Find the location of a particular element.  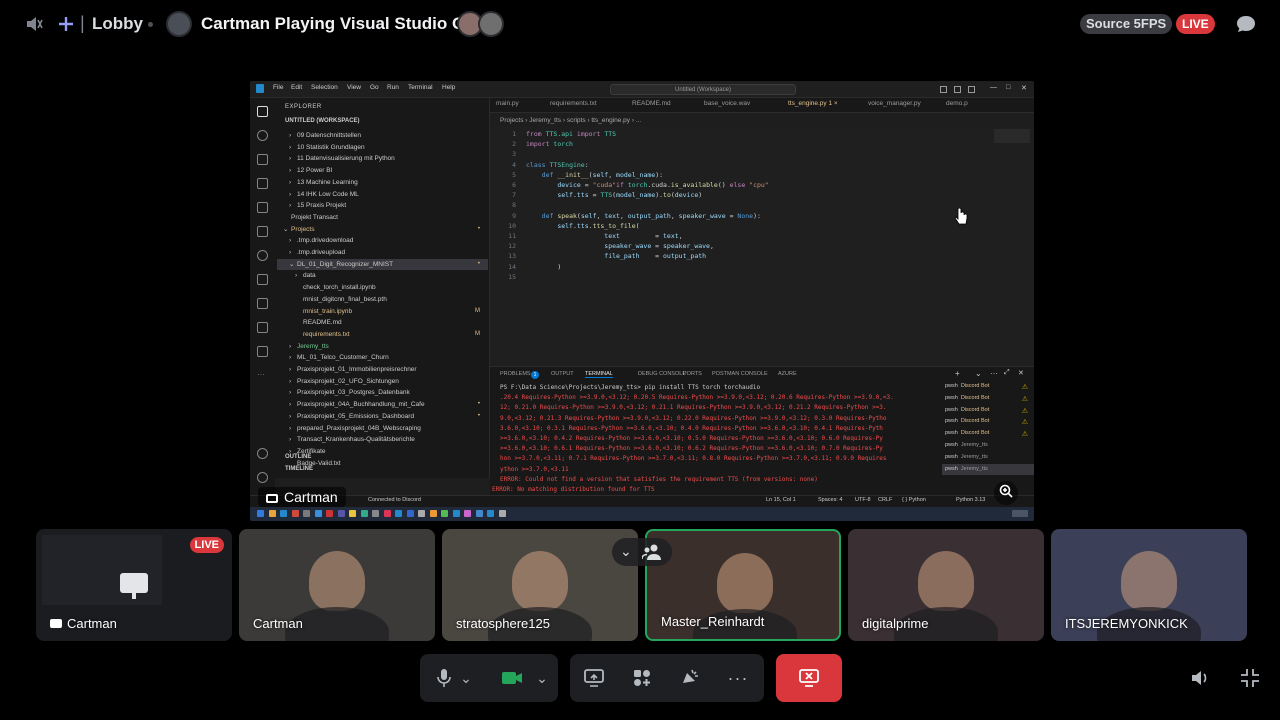

soundboard-button is located at coordinates (690, 678).